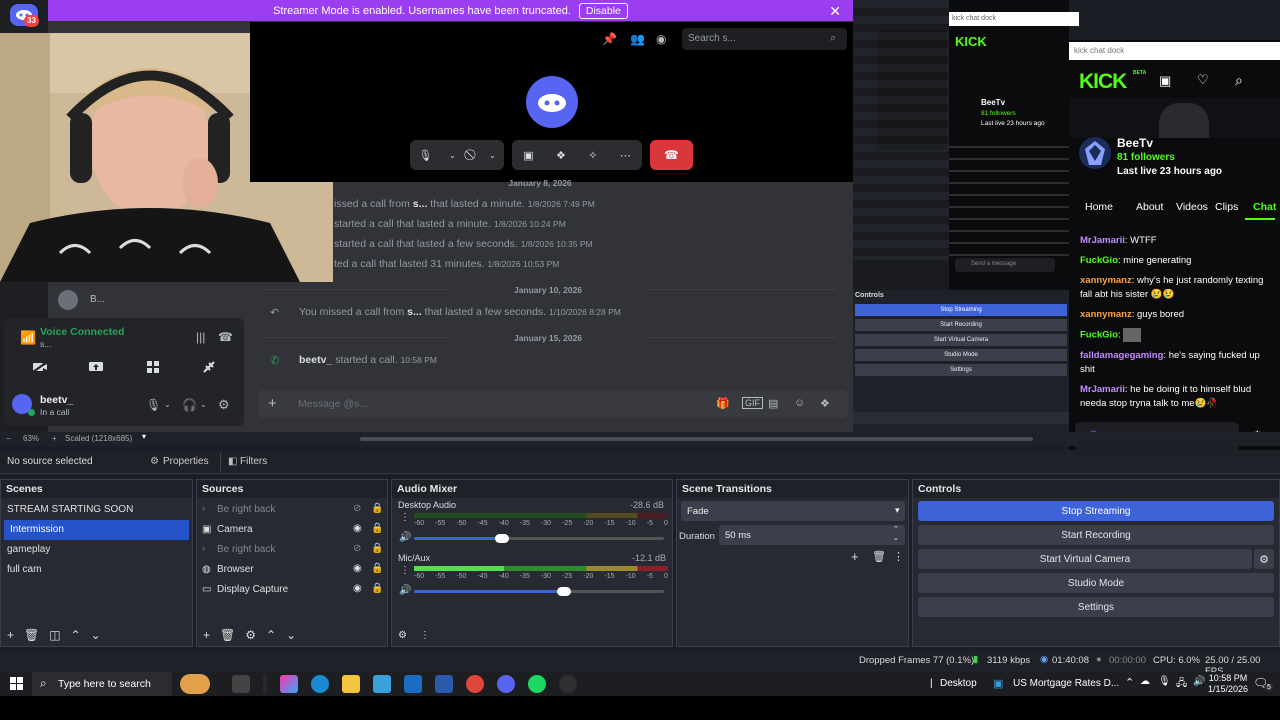 The height and width of the screenshot is (720, 1280). I want to click on file-explorer-icon, so click(351, 684).